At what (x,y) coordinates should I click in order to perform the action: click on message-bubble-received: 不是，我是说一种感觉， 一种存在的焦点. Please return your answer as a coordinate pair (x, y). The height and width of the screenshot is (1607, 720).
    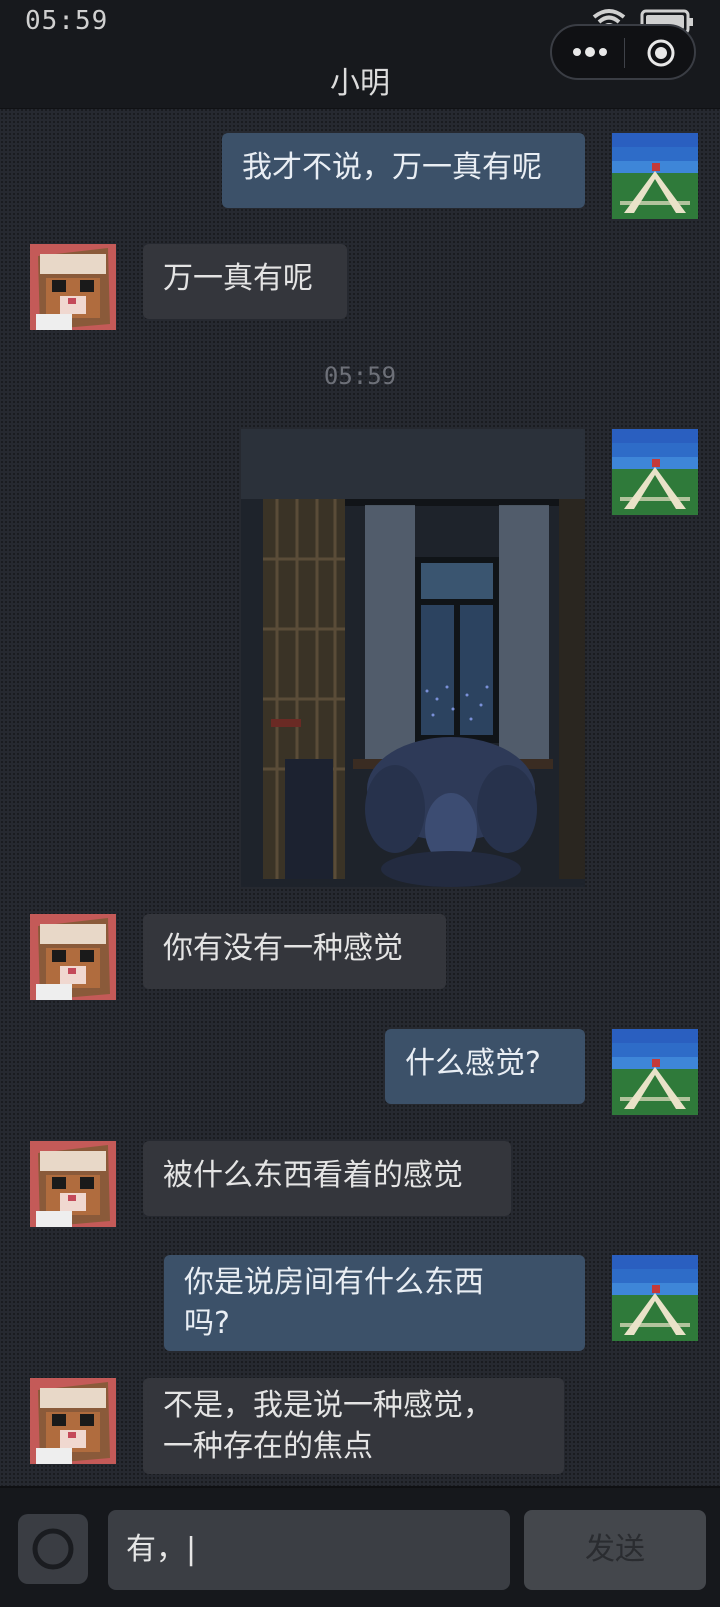
    Looking at the image, I should click on (353, 1426).